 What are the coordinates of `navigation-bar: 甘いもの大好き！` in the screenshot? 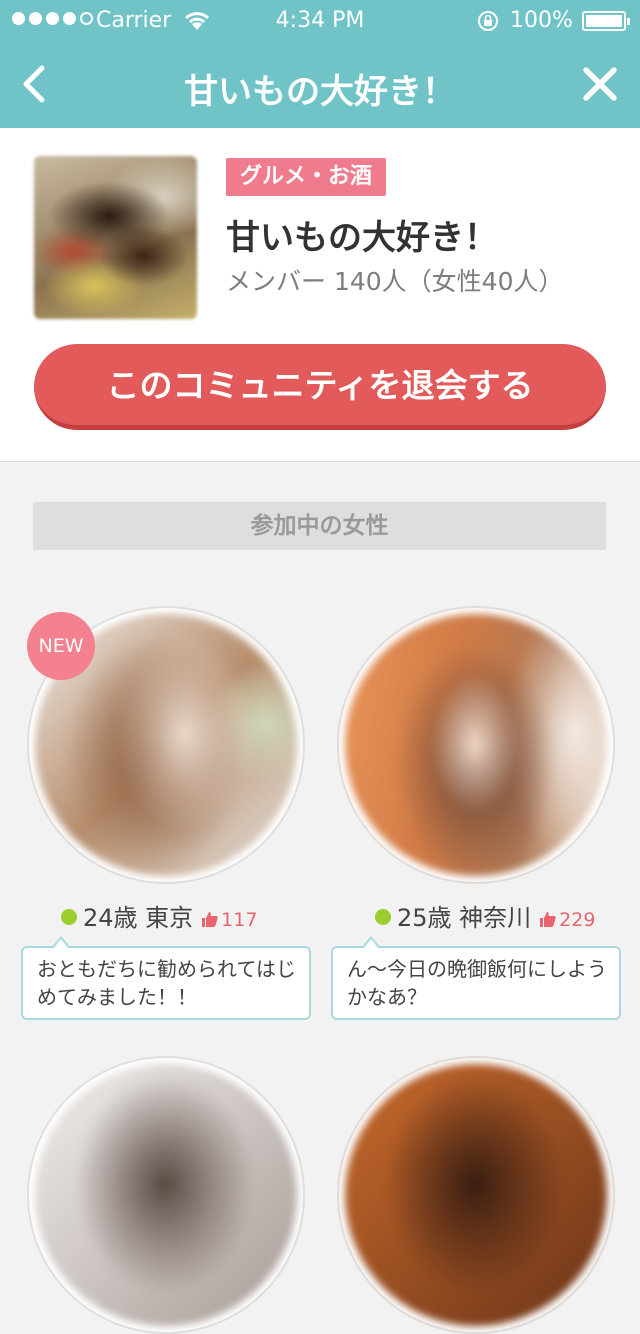 It's located at (320, 84).